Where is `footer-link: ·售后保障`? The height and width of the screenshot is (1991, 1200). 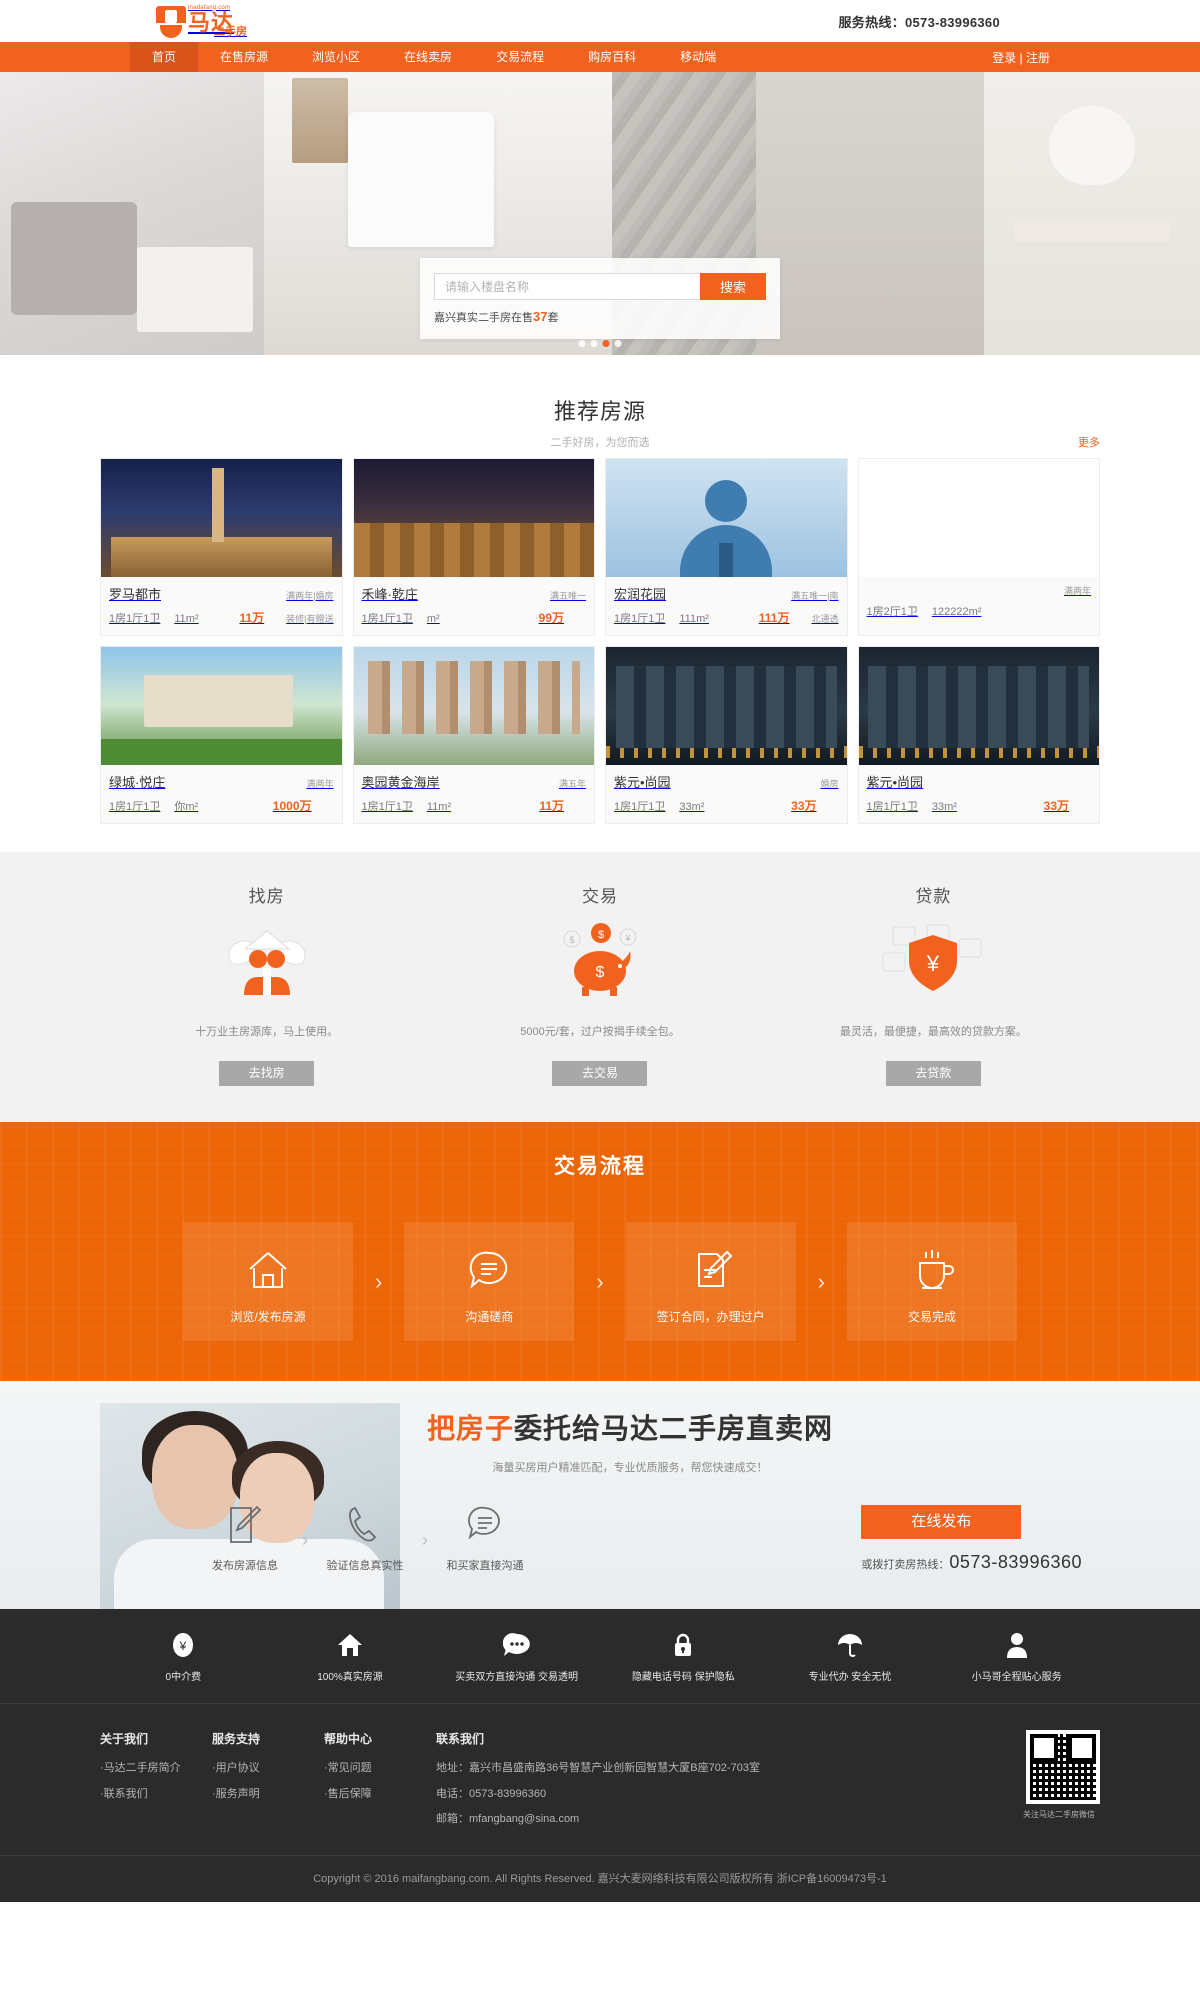
footer-link: ·售后保障 is located at coordinates (380, 1794).